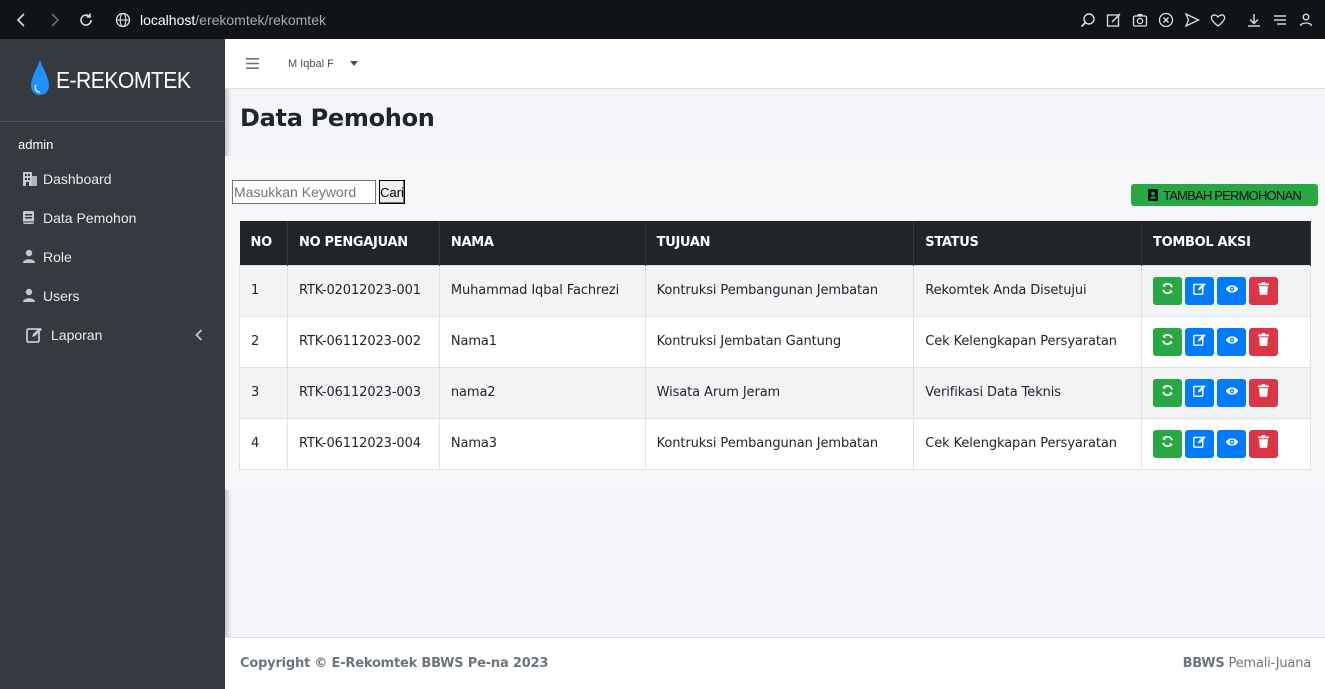 The height and width of the screenshot is (689, 1325). Describe the element at coordinates (112, 334) in the screenshot. I see `sidebar-item-laporan: Laporan` at that location.